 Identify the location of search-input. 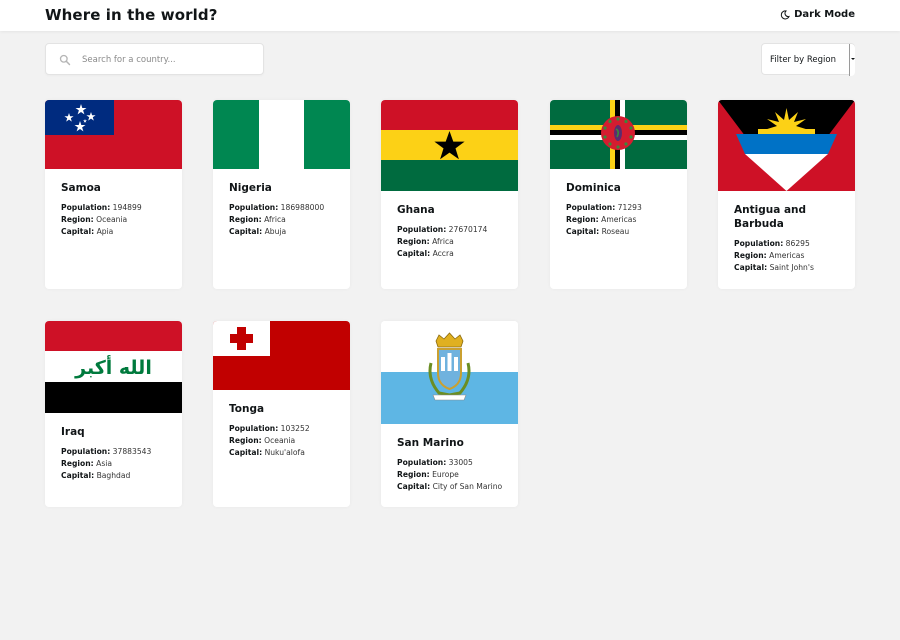
(169, 59).